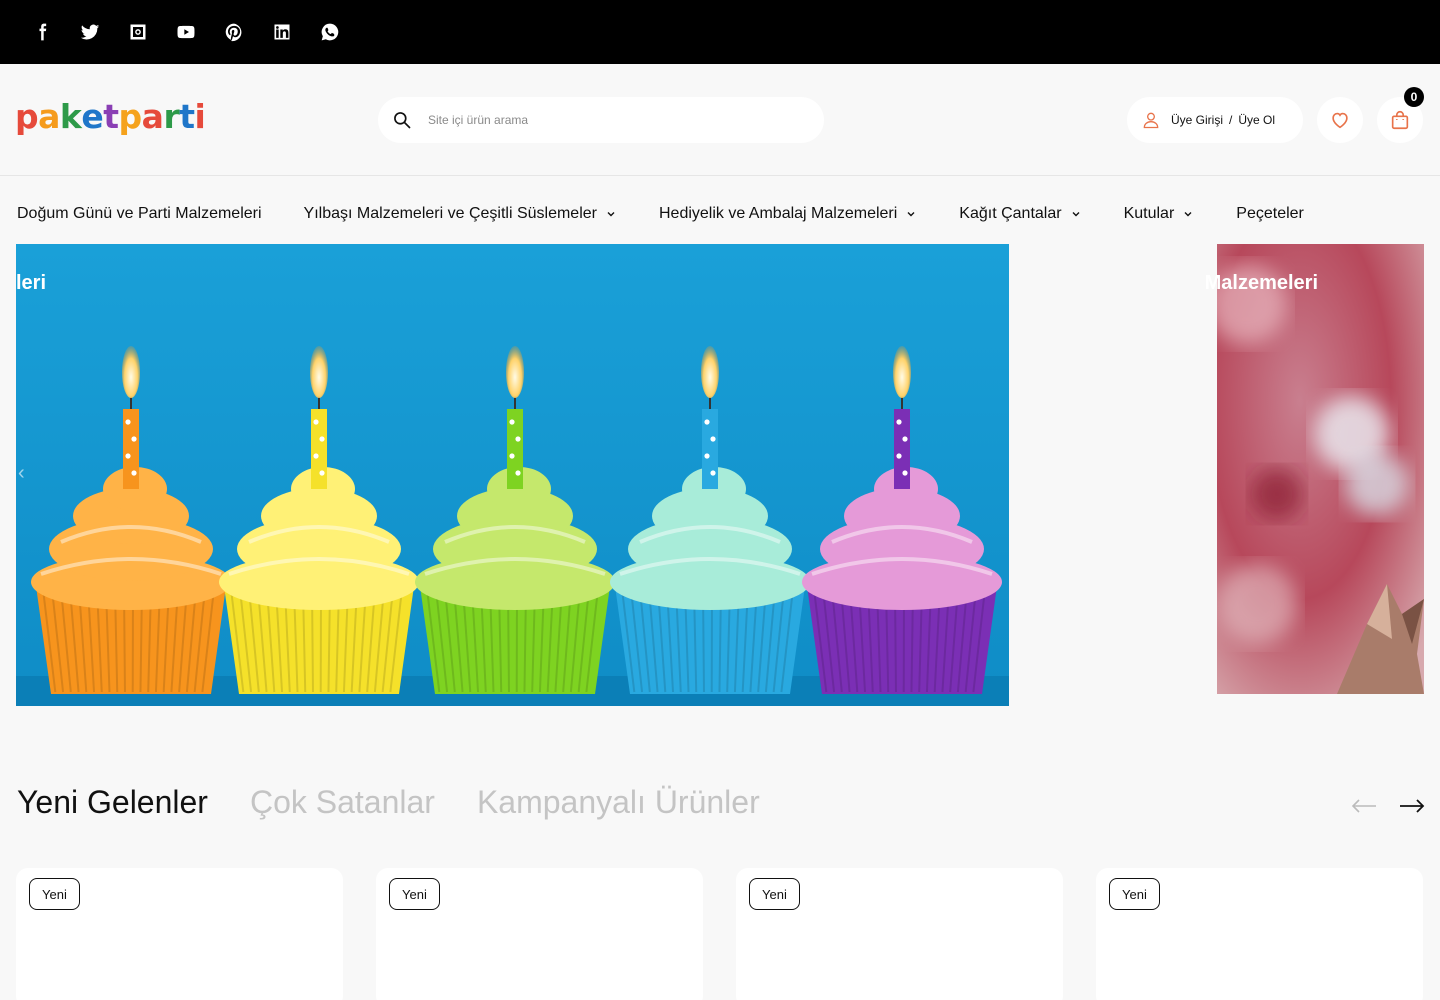  What do you see at coordinates (402, 120) in the screenshot?
I see `search-icon` at bounding box center [402, 120].